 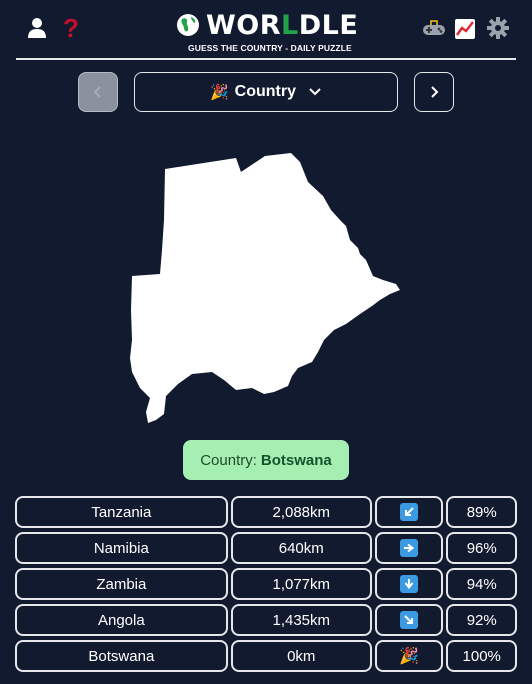 What do you see at coordinates (270, 48) in the screenshot?
I see `app-subtitle: GUESS THE COUNTRY - DAILY PUZZLE` at bounding box center [270, 48].